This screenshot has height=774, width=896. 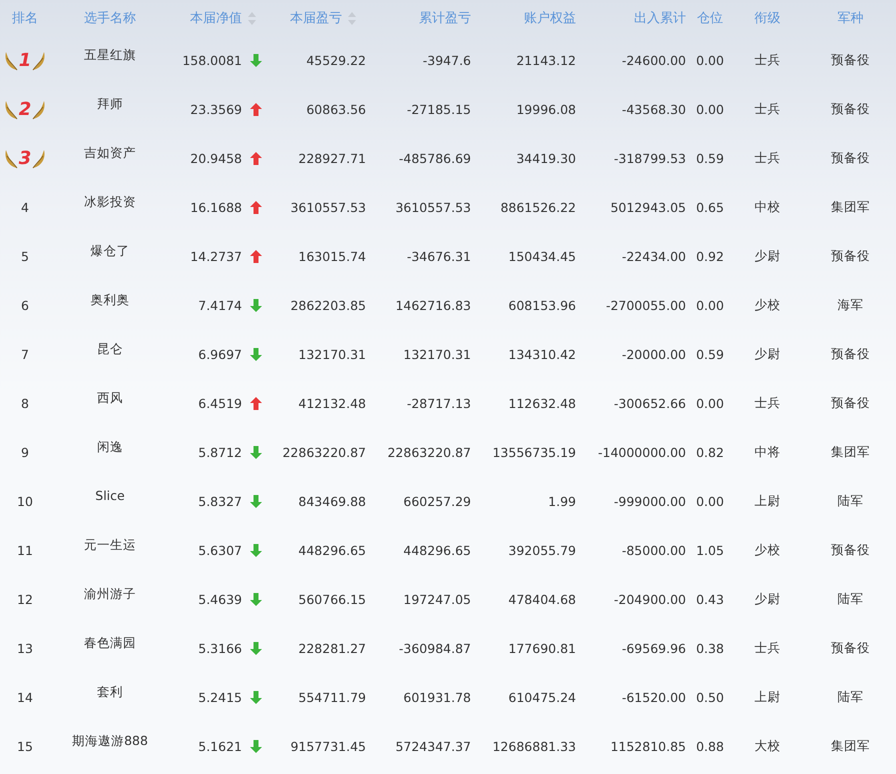 I want to click on table-cell: 19996.08, so click(x=546, y=109).